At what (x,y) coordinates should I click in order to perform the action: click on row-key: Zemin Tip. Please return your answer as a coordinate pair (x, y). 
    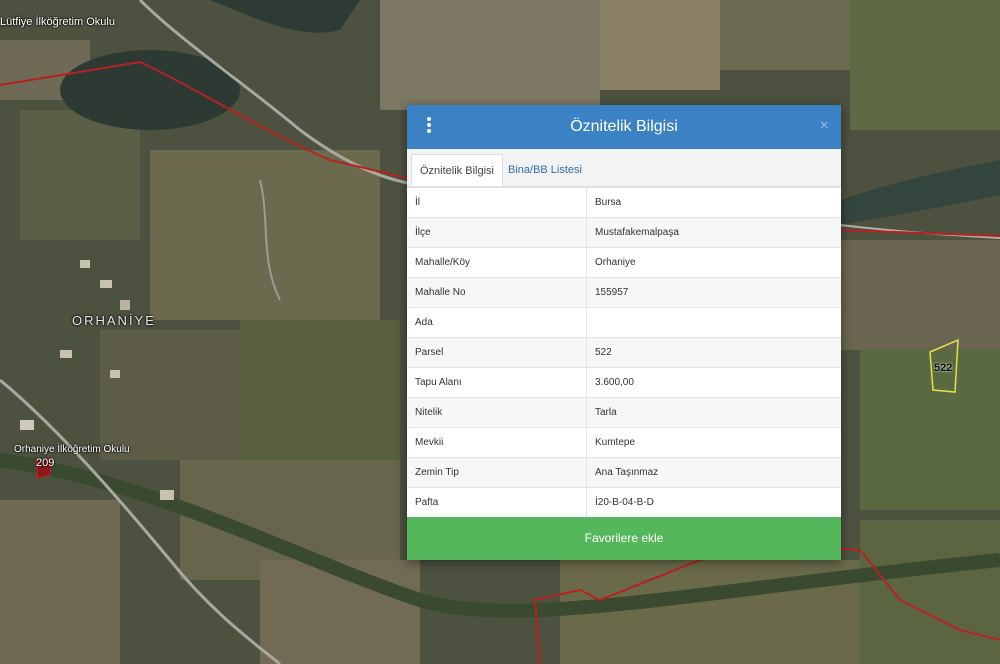
    Looking at the image, I should click on (497, 472).